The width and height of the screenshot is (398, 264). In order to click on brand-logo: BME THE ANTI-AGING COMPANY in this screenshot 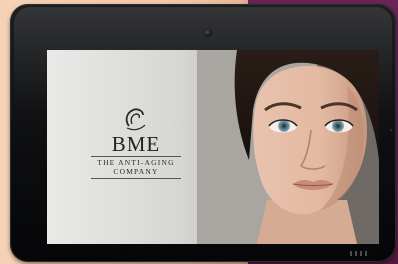, I will do `click(136, 143)`.